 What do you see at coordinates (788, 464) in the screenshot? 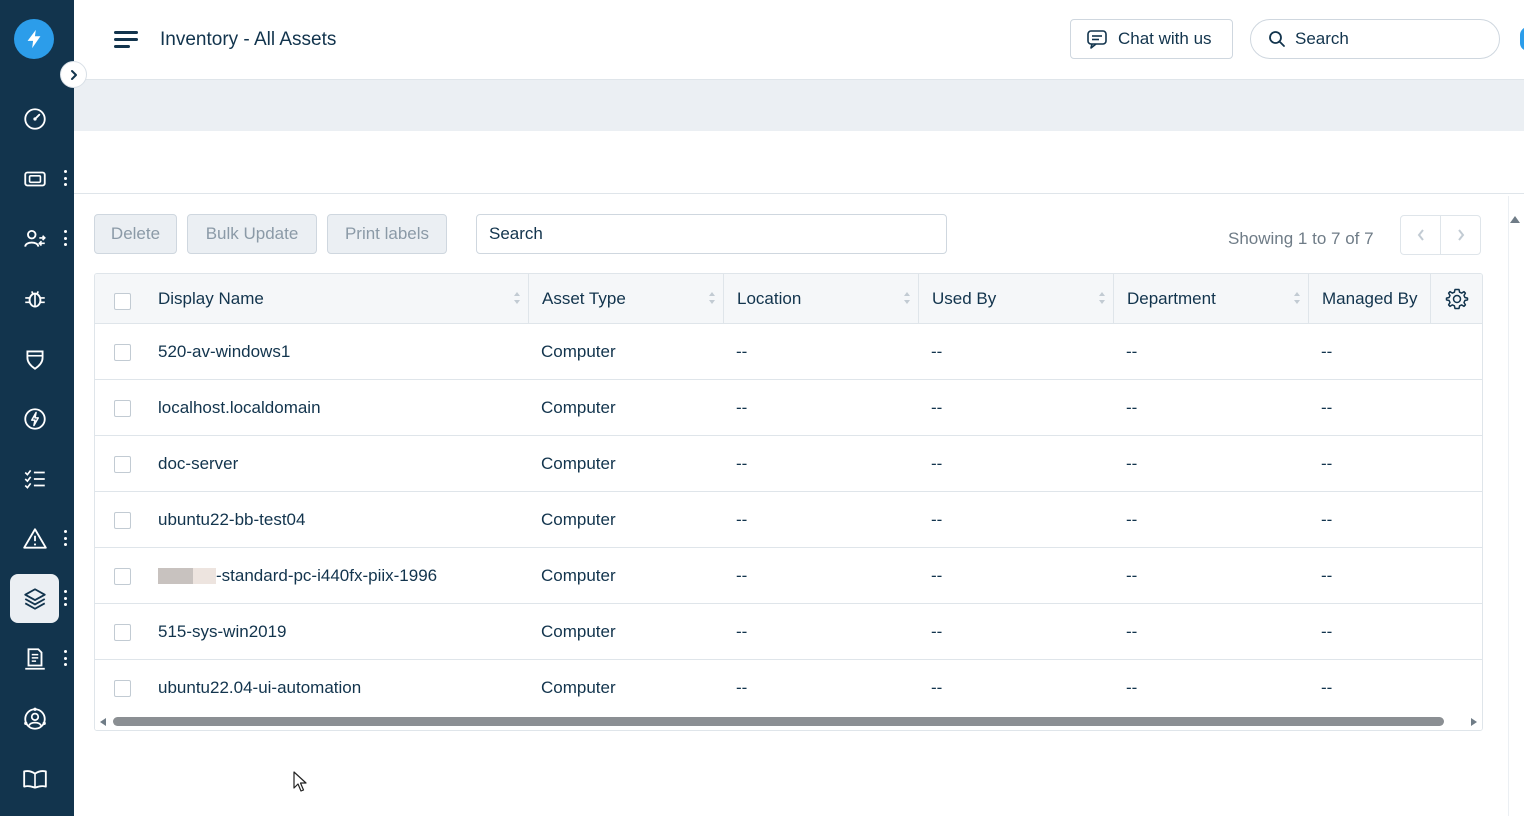
I see `table-row: doc-server Computer -- -- -- --` at bounding box center [788, 464].